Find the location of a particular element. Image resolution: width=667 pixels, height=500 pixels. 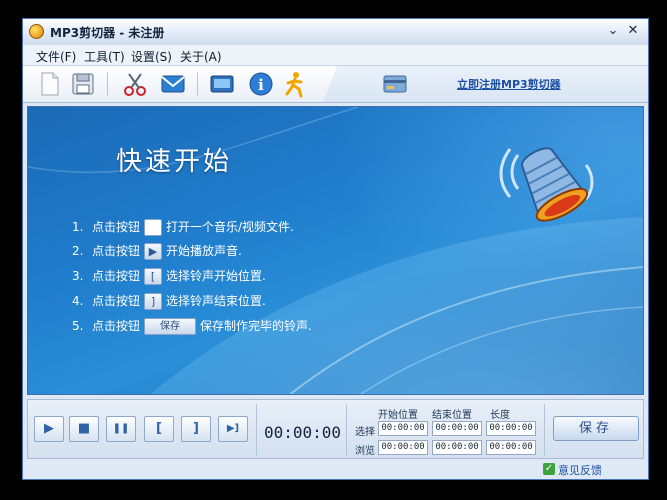

step-text: 开始播放声音. is located at coordinates (204, 251).